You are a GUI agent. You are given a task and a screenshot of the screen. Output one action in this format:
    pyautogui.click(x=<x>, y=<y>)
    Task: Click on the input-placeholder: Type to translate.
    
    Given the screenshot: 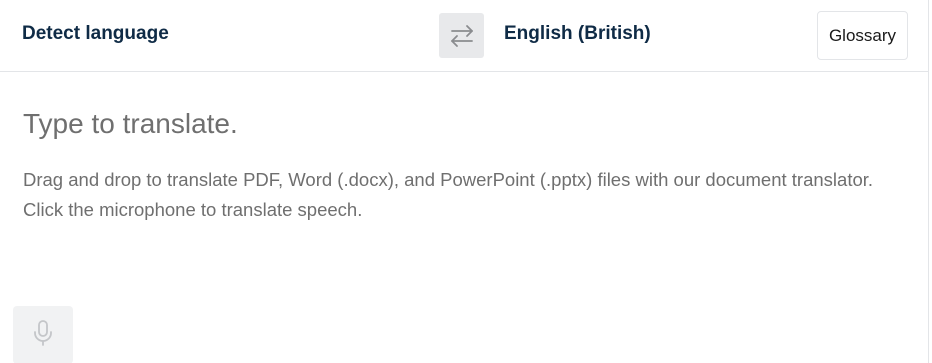 What is the action you would take?
    pyautogui.click(x=130, y=123)
    